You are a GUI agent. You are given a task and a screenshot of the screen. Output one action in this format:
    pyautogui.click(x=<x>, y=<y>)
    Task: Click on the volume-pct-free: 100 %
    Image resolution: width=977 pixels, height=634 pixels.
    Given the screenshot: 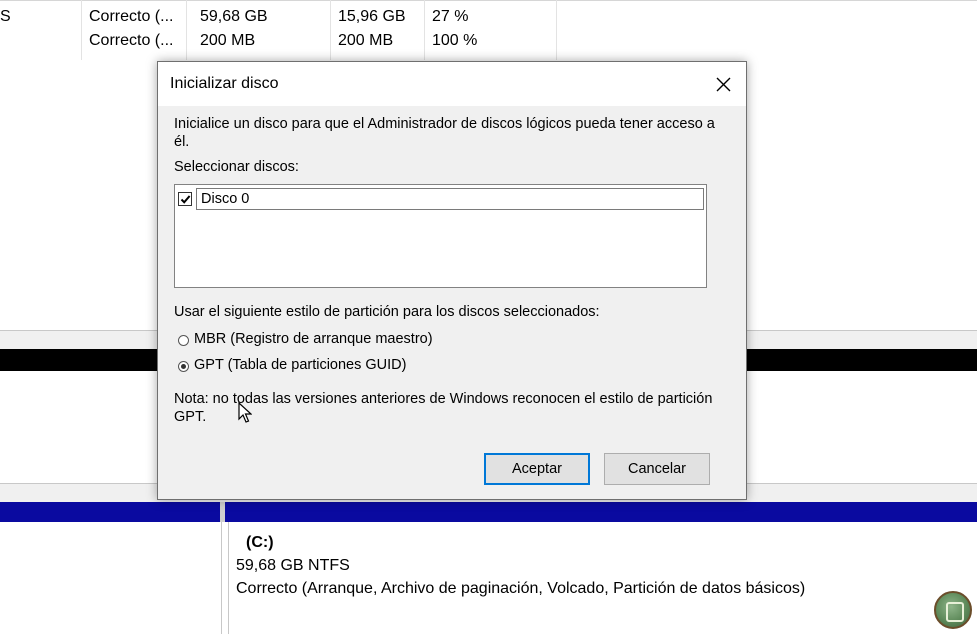 What is the action you would take?
    pyautogui.click(x=455, y=40)
    